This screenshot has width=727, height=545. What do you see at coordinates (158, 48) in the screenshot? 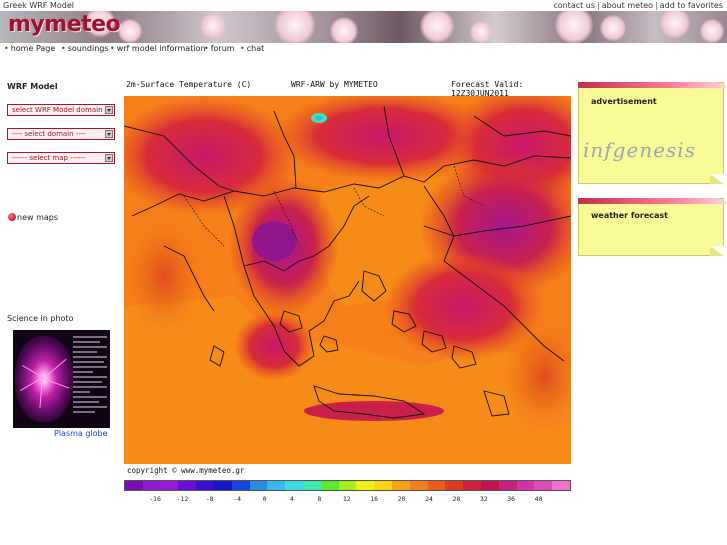
I see `nav-item-wrf-info: • wrf model information` at bounding box center [158, 48].